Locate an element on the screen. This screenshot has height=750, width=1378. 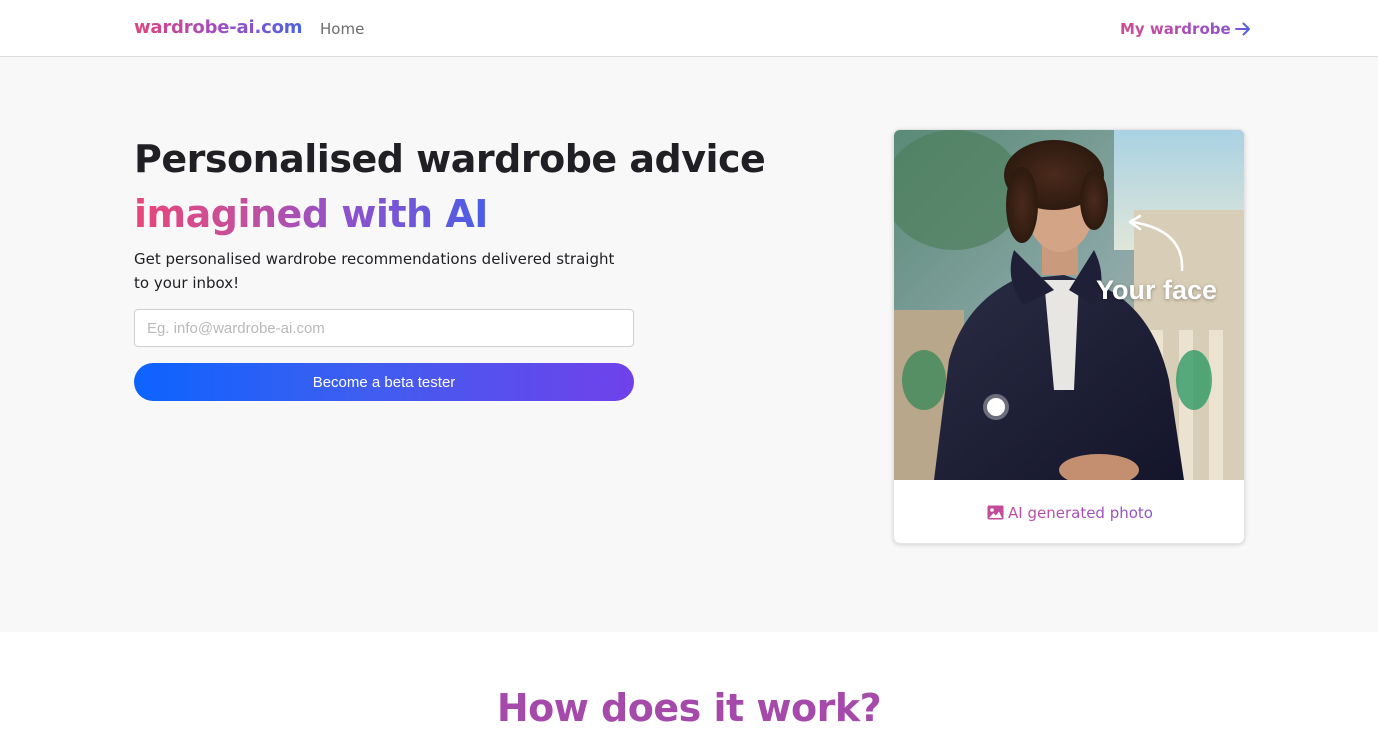
hero-headline: Personalised wardrobe advice is located at coordinates (450, 159).